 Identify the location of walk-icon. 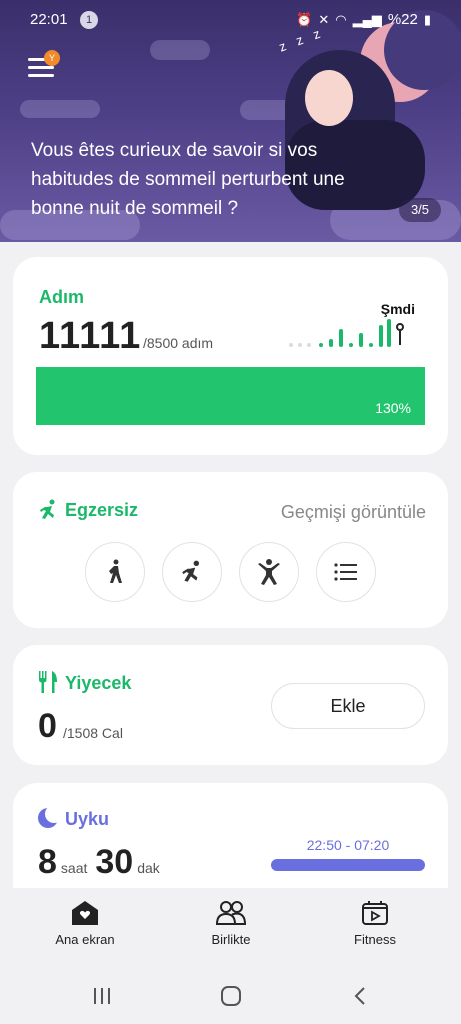
(115, 571).